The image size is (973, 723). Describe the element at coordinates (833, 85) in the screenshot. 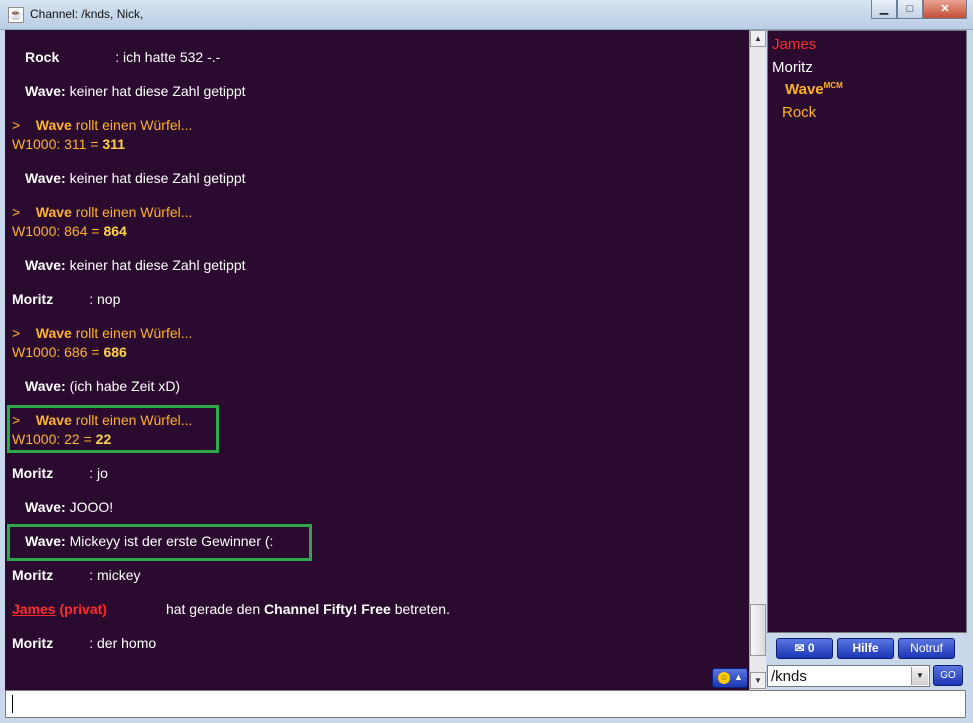

I see `user-badge: MCM` at that location.